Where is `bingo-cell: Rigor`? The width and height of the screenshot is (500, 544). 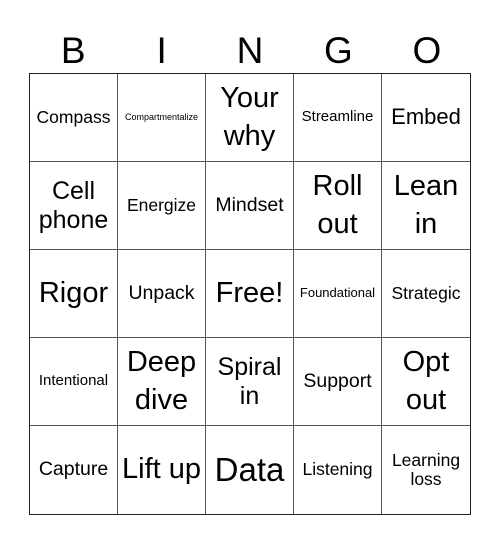 bingo-cell: Rigor is located at coordinates (74, 294).